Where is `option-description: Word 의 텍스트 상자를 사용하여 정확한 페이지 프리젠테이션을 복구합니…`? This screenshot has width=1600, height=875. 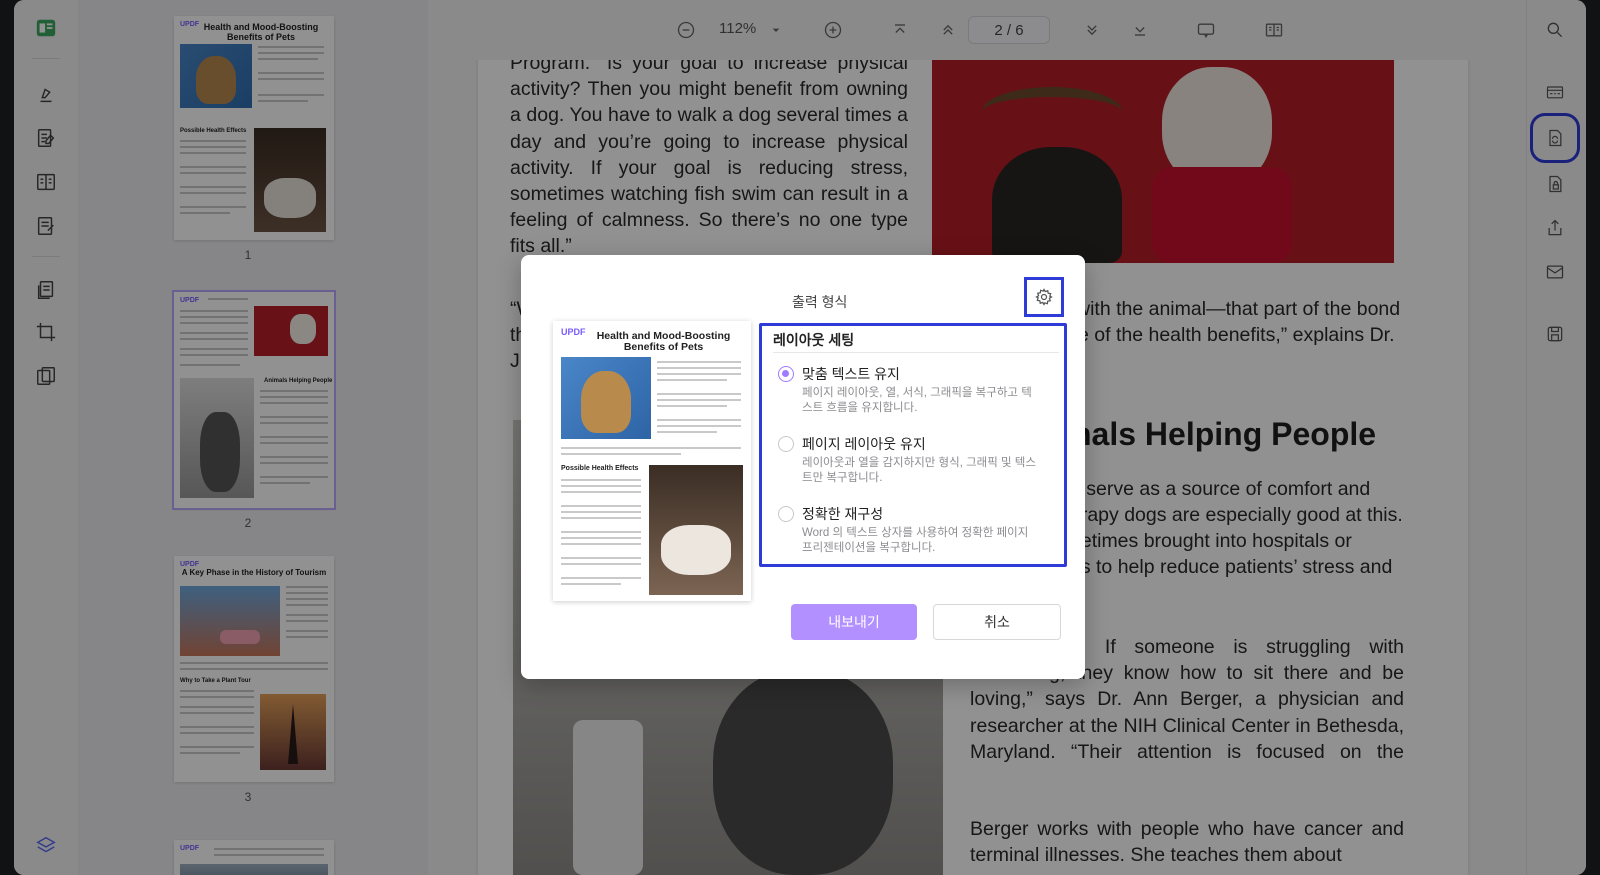
option-description: Word 의 텍스트 상자를 사용하여 정확한 페이지 프리젠테이션을 복구합니… is located at coordinates (915, 540).